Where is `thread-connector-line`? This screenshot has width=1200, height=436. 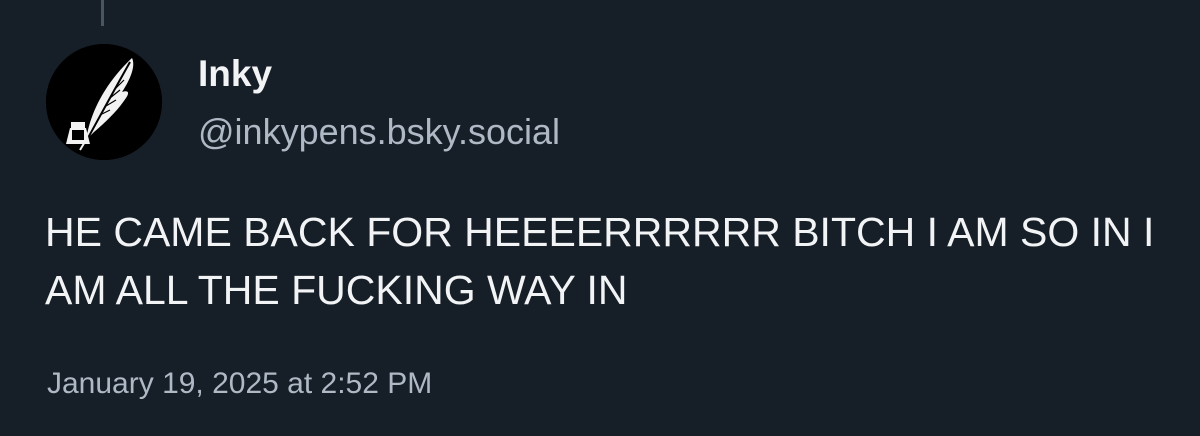
thread-connector-line is located at coordinates (102, 13).